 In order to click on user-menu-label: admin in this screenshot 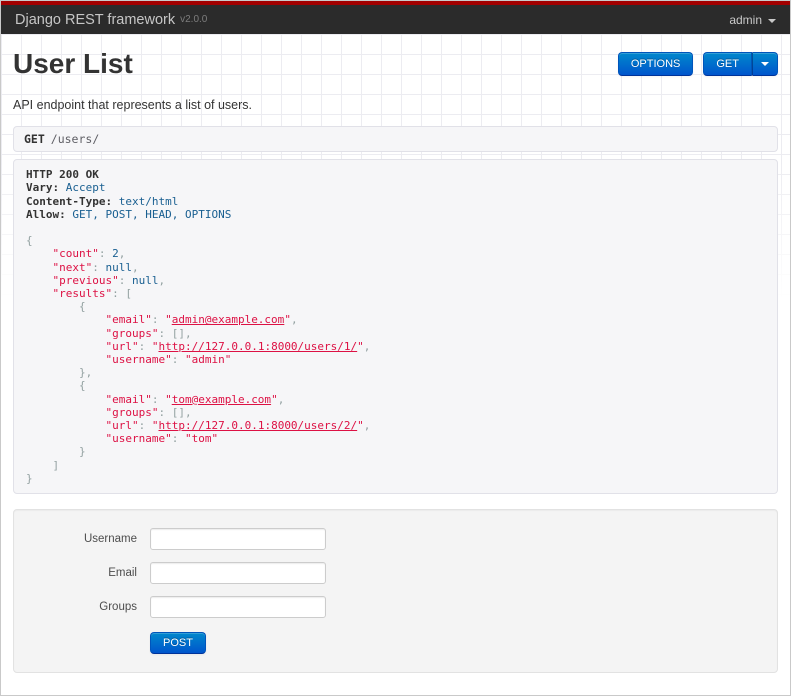, I will do `click(745, 19)`.